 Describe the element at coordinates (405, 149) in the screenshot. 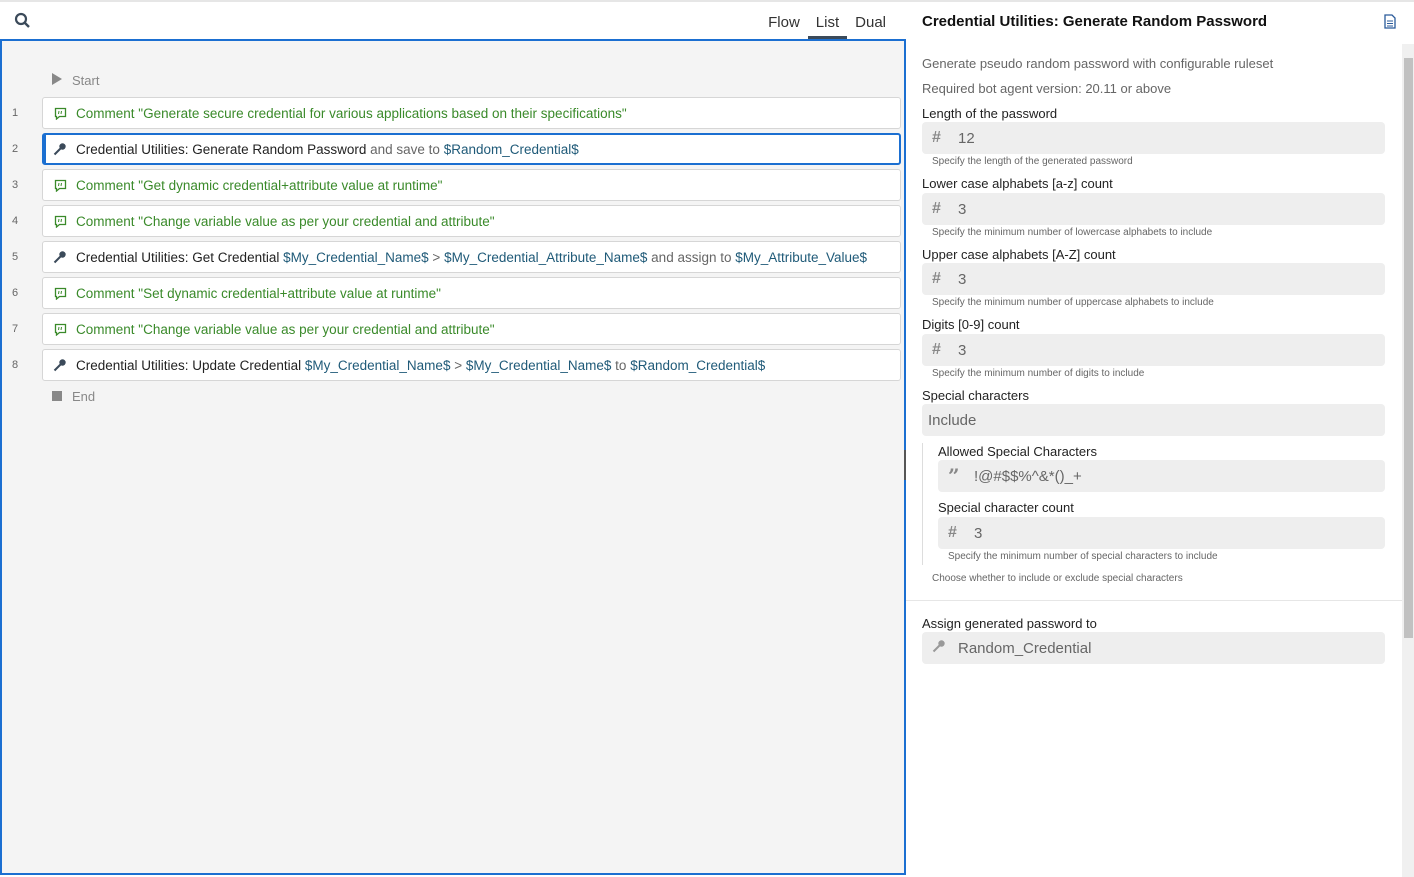

I see `row-text: and save to` at that location.